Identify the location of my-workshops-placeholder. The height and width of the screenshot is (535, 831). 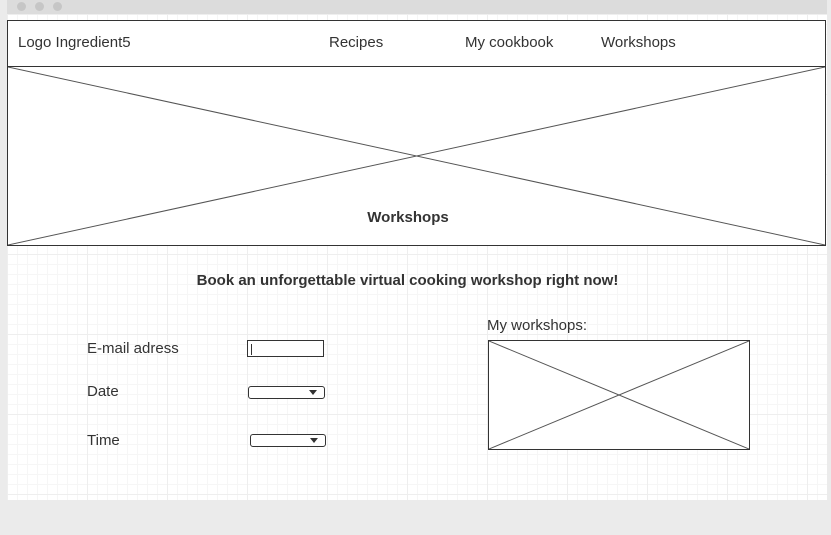
(619, 395).